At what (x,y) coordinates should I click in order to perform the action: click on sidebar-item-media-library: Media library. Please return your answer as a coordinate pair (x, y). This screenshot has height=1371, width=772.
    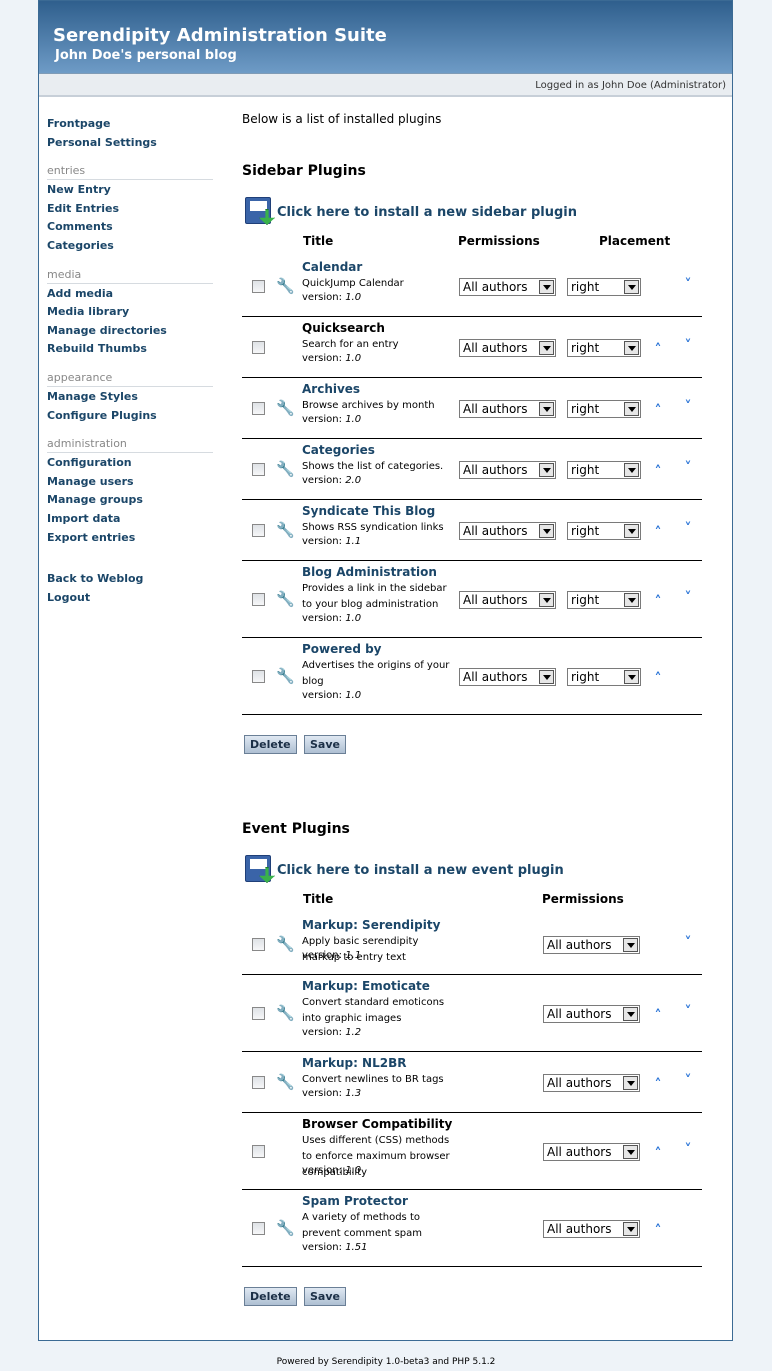
    Looking at the image, I should click on (130, 314).